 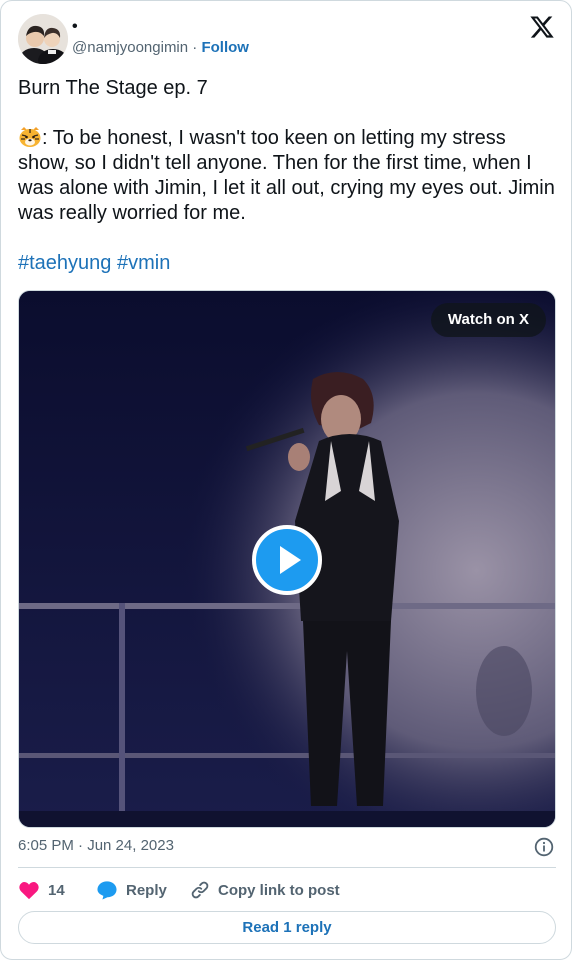 I want to click on hashtag-row: #taehyung #vmin, so click(x=288, y=263).